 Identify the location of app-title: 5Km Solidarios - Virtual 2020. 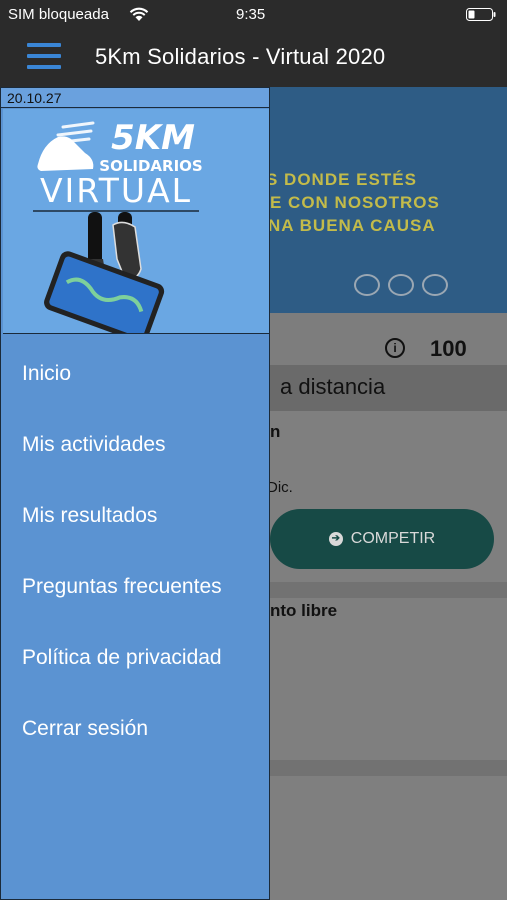
(240, 56).